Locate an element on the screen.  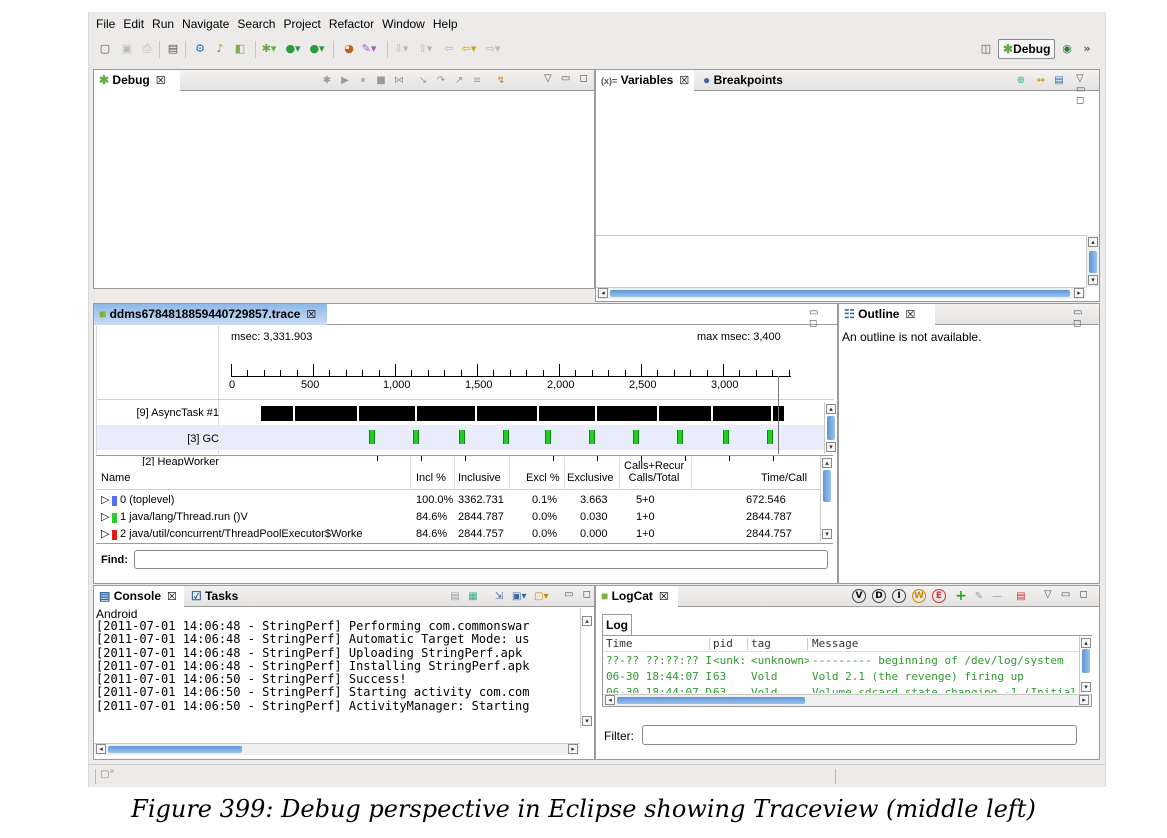
tab-trace-file: ■ ddms6784818859440729857.trace ☒ is located at coordinates (210, 314).